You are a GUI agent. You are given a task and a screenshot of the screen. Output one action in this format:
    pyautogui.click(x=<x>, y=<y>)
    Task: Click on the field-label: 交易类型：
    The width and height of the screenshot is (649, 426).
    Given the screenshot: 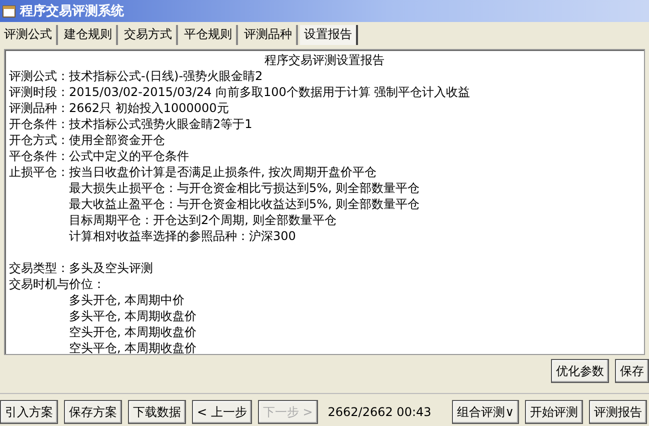 What is the action you would take?
    pyautogui.click(x=39, y=268)
    